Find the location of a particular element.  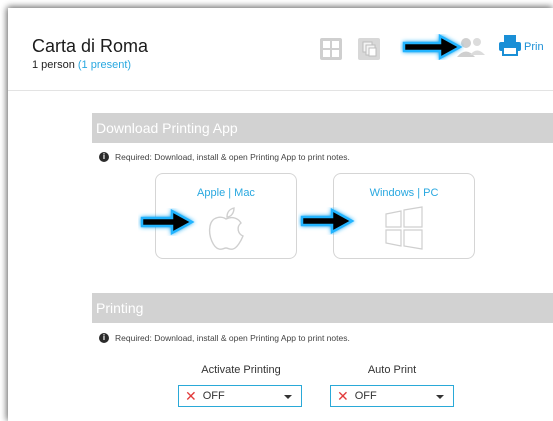

section-heading-download: Download Printing App is located at coordinates (322, 128).